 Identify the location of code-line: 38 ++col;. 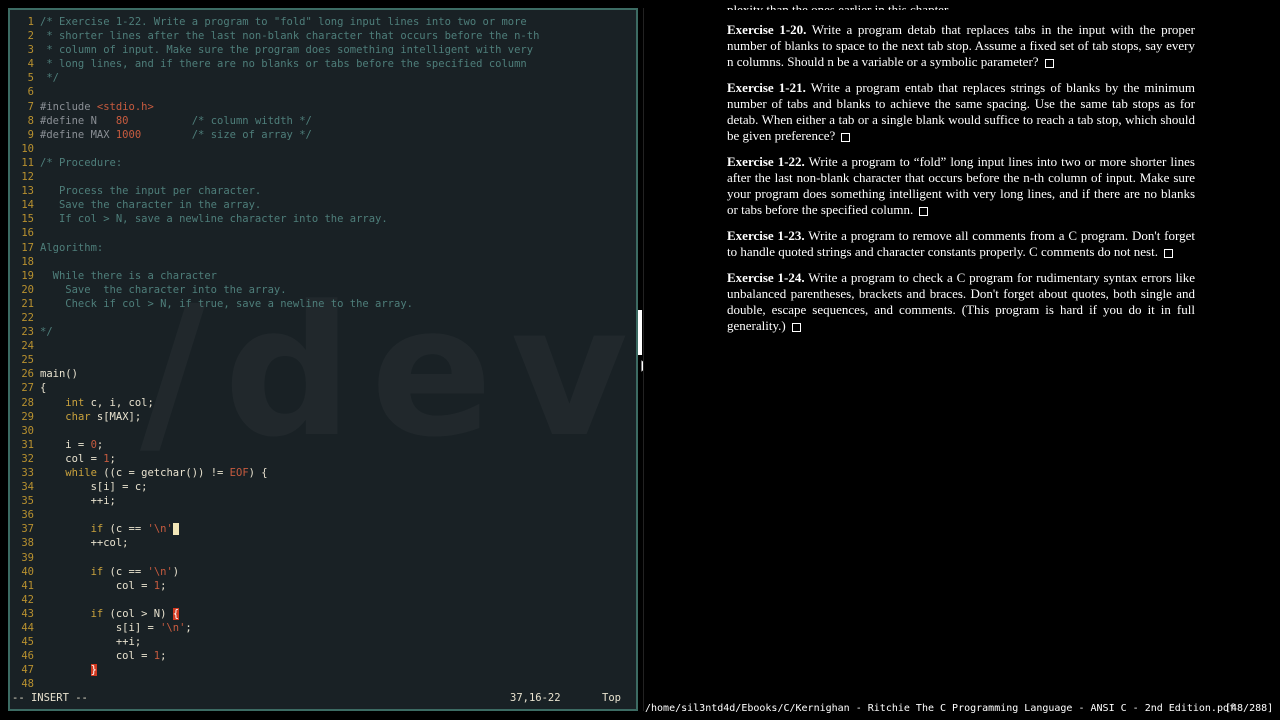
(323, 543).